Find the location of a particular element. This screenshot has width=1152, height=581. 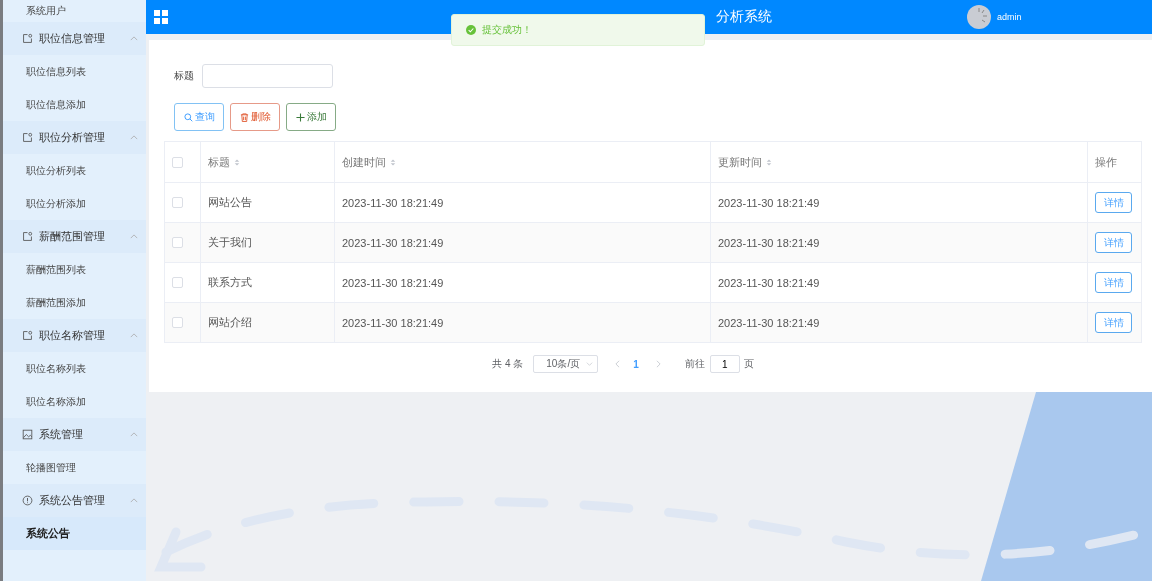

menu-item: 职位分析列表 is located at coordinates (74, 170).